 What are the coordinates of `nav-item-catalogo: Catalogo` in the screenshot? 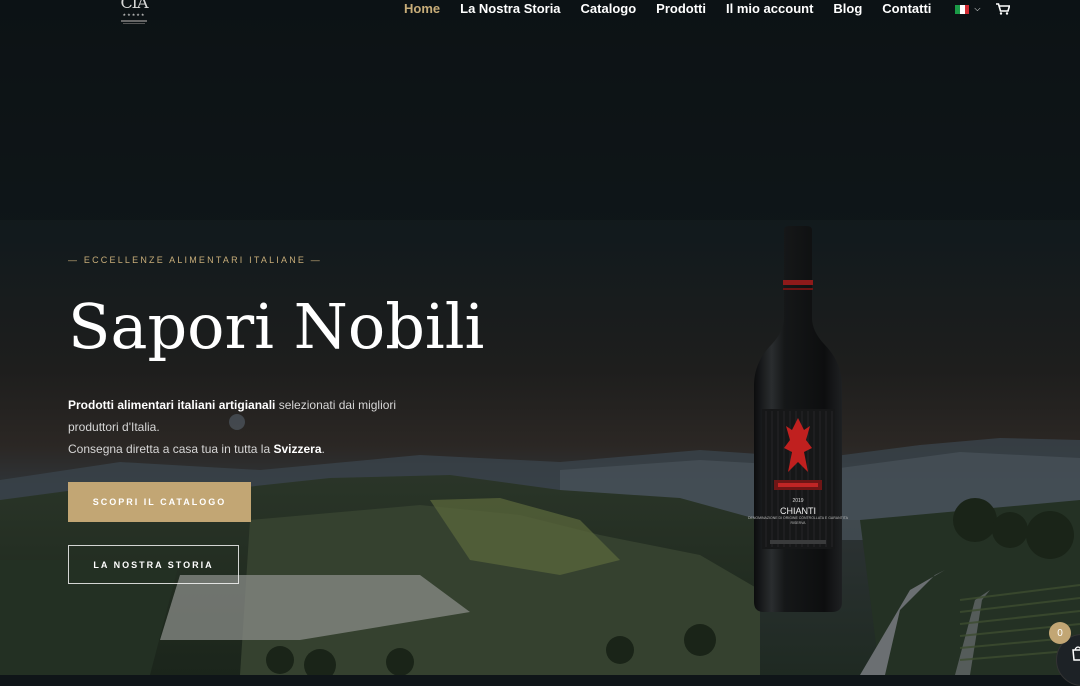 It's located at (609, 9).